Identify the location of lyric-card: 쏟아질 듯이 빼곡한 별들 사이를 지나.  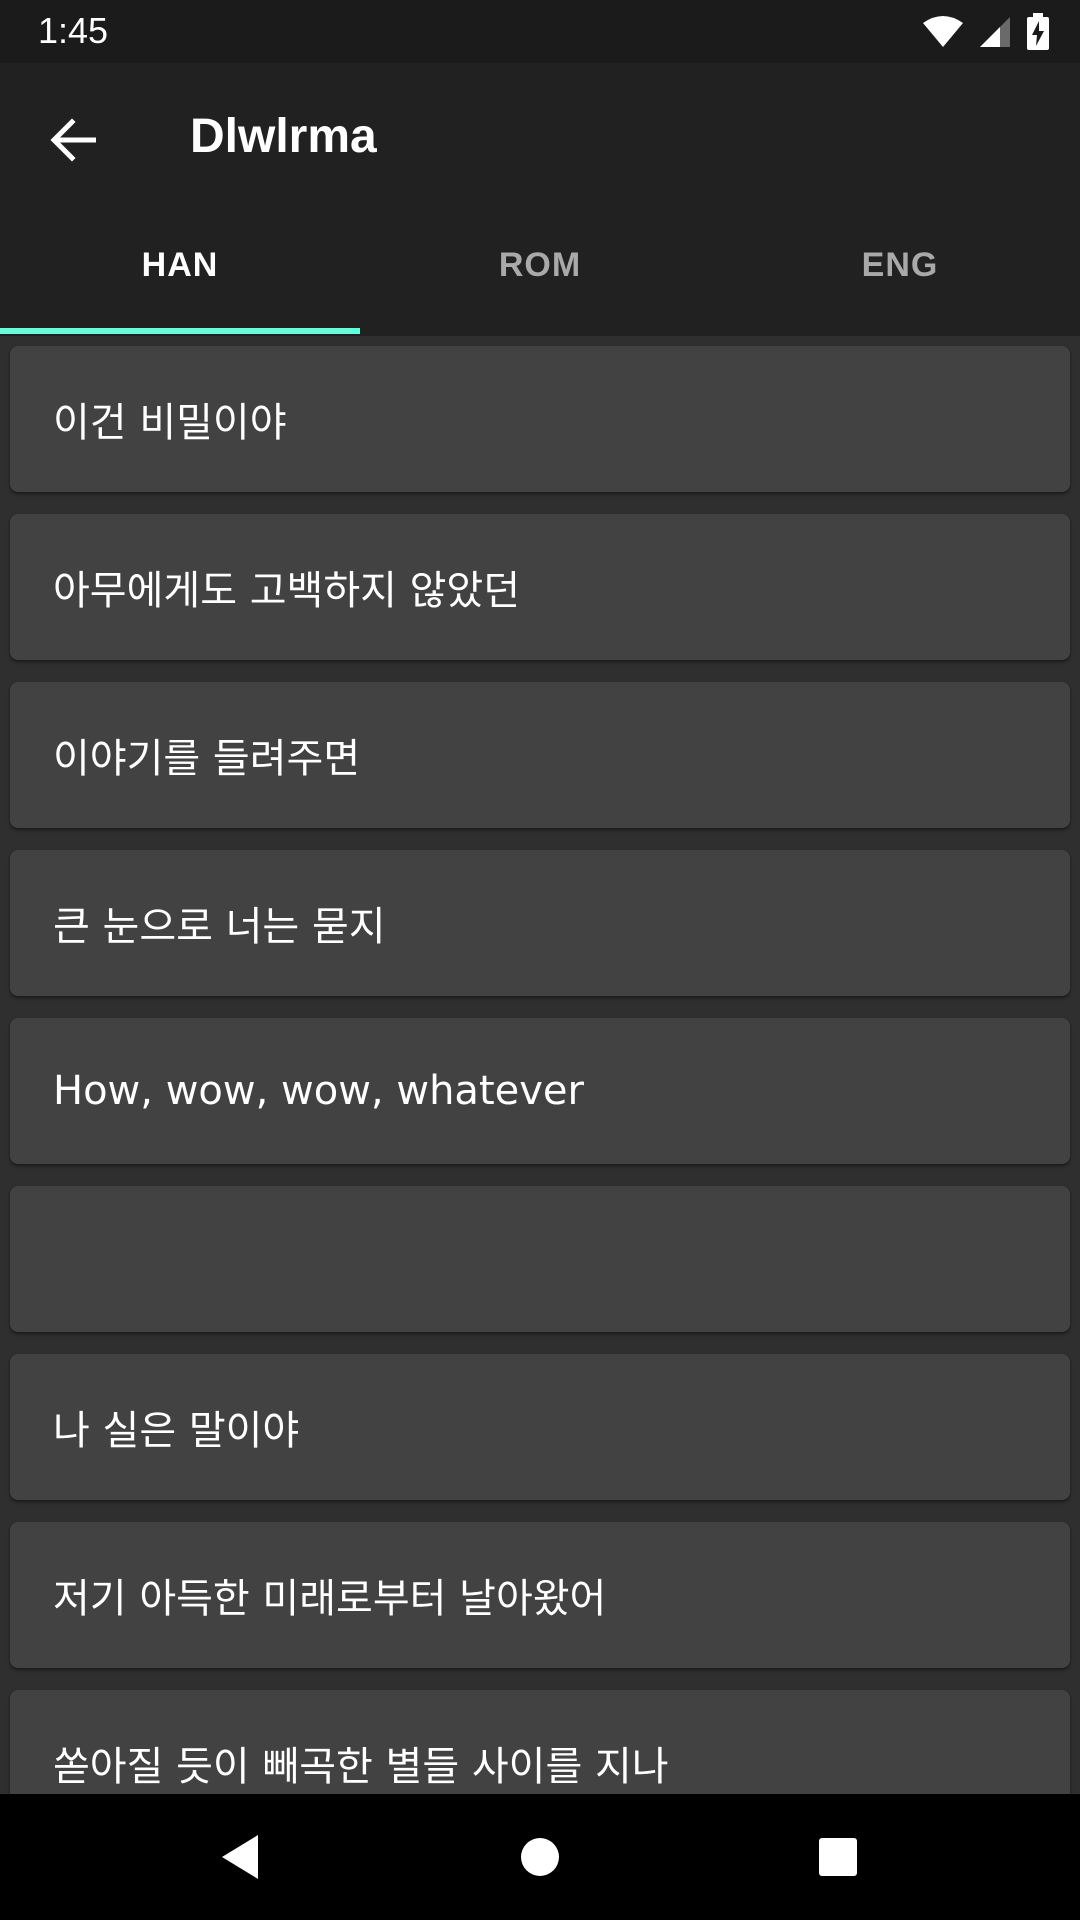
(540, 1742).